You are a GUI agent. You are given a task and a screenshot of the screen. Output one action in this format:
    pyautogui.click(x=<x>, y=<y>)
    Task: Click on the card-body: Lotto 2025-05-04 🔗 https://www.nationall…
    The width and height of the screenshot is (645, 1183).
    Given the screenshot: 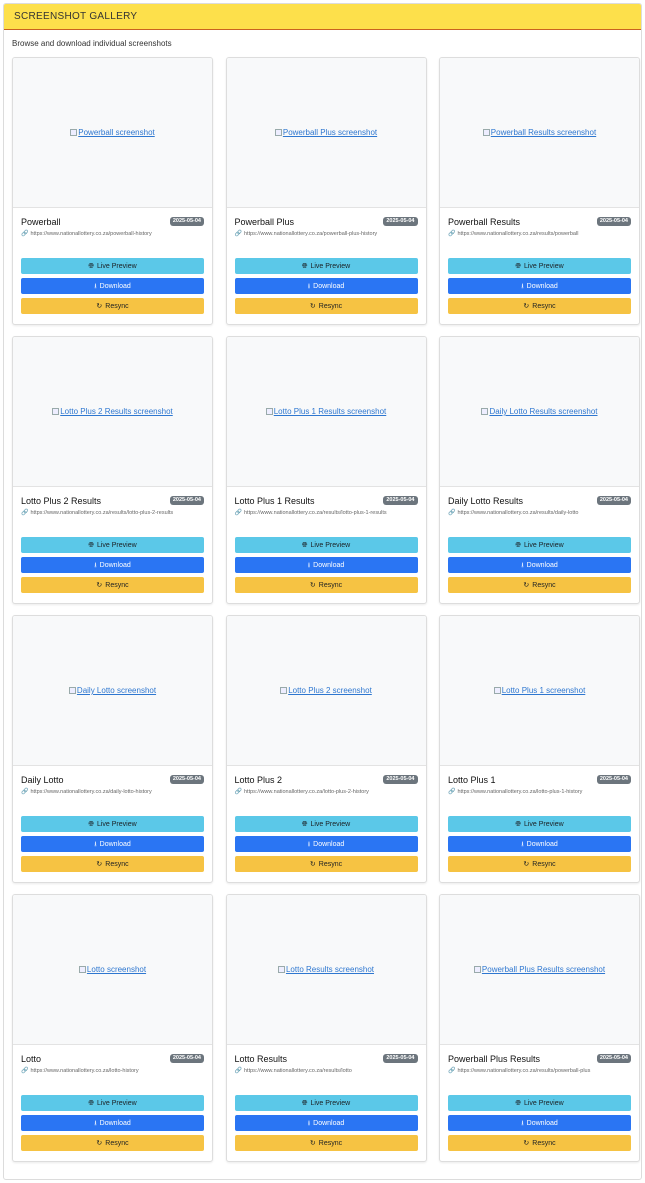 What is the action you would take?
    pyautogui.click(x=112, y=1060)
    